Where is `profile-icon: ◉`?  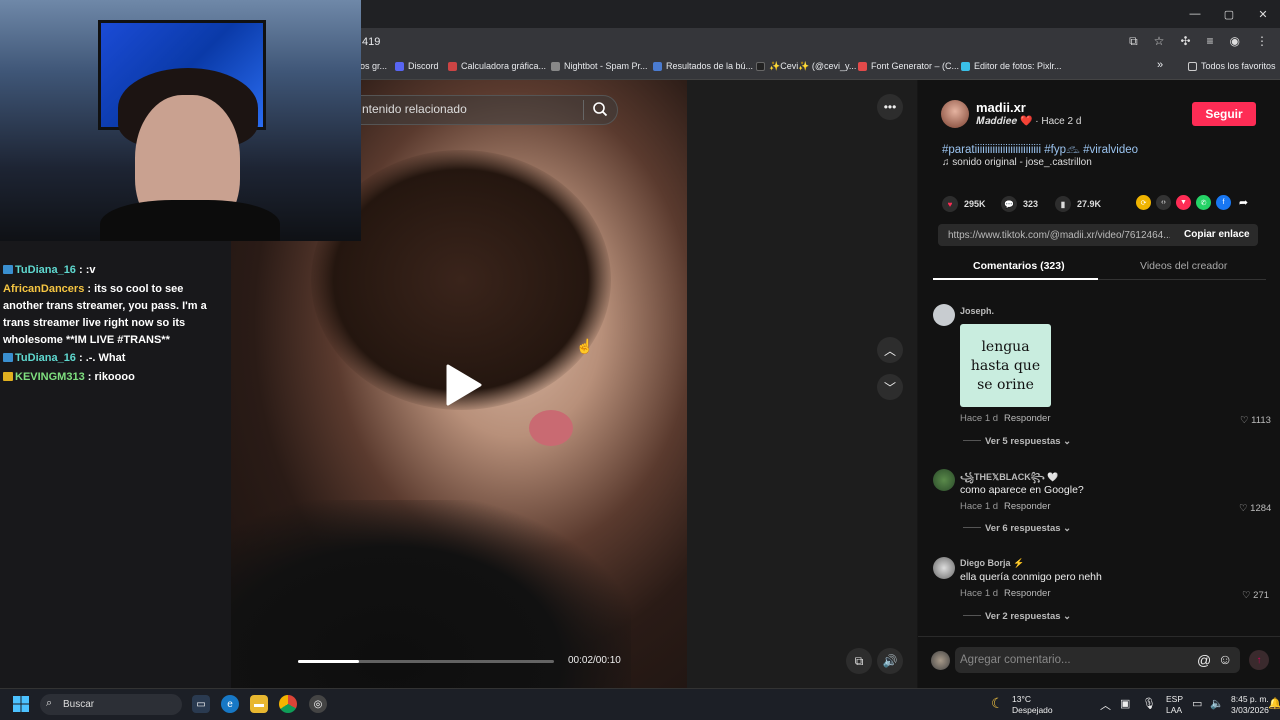
profile-icon: ◉ is located at coordinates (1235, 41).